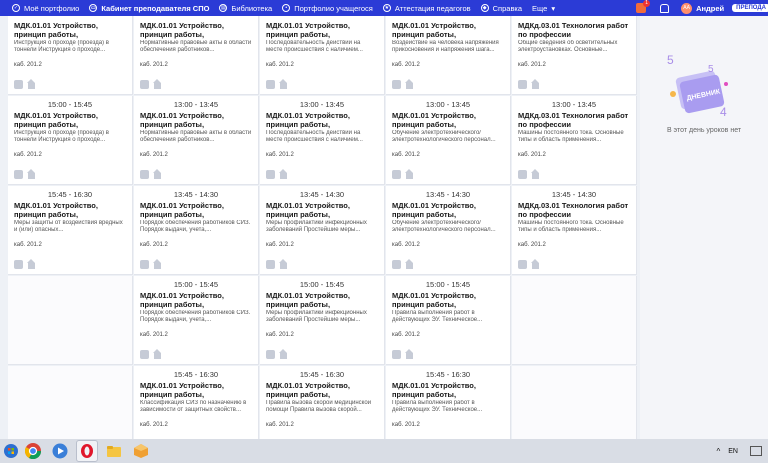 The height and width of the screenshot is (463, 768). What do you see at coordinates (114, 451) in the screenshot?
I see `file-explorer-icon` at bounding box center [114, 451].